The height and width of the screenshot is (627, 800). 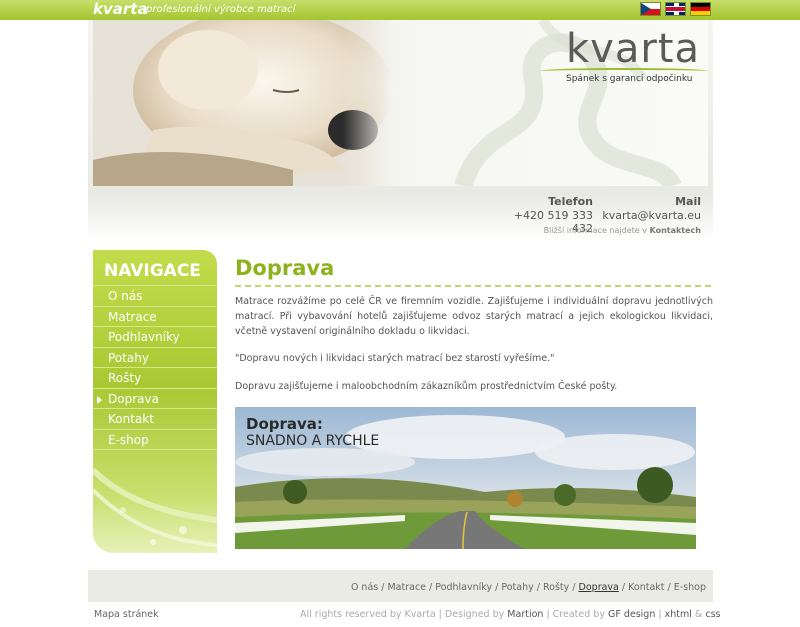 What do you see at coordinates (646, 587) in the screenshot?
I see `footer-link-kontakt: Kontakt` at bounding box center [646, 587].